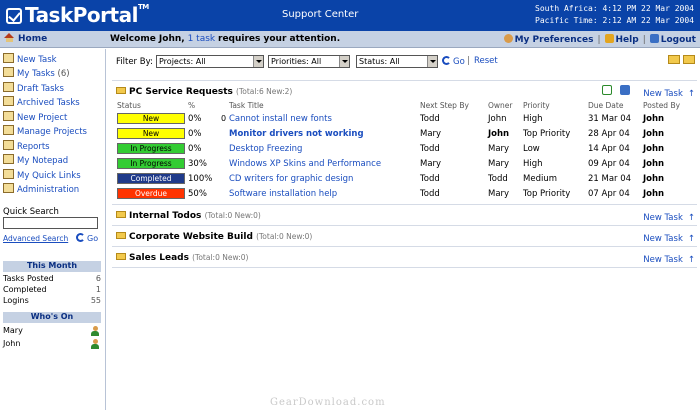  I want to click on online-user-name: Mary, so click(13, 330).